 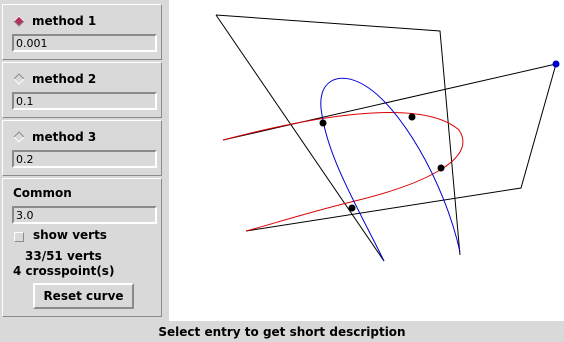 What do you see at coordinates (42, 193) in the screenshot?
I see `common-label: Common` at bounding box center [42, 193].